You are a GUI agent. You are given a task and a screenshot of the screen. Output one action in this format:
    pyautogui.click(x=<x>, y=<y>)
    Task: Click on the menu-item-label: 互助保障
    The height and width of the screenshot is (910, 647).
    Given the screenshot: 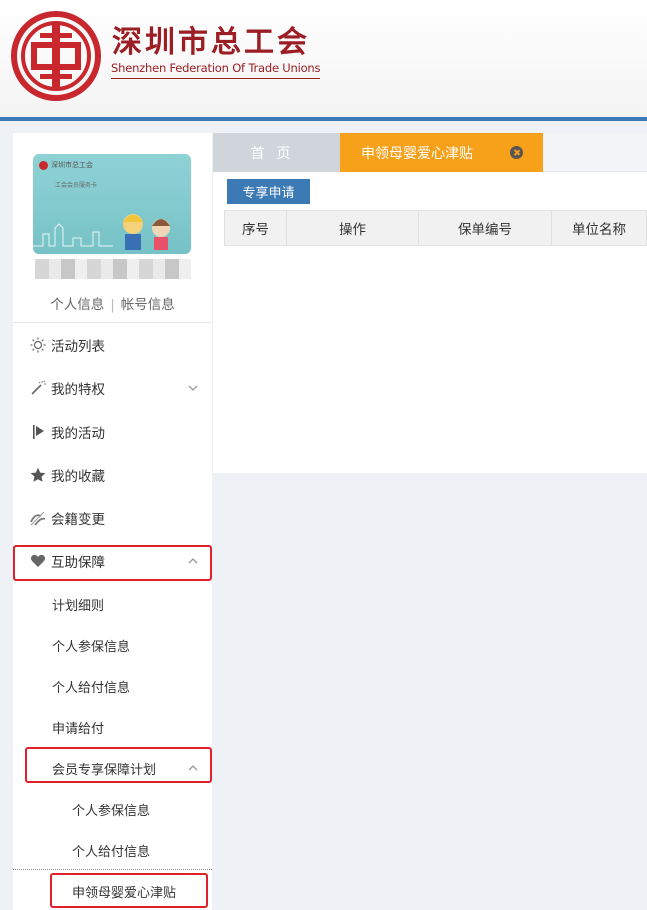 What is the action you would take?
    pyautogui.click(x=78, y=563)
    